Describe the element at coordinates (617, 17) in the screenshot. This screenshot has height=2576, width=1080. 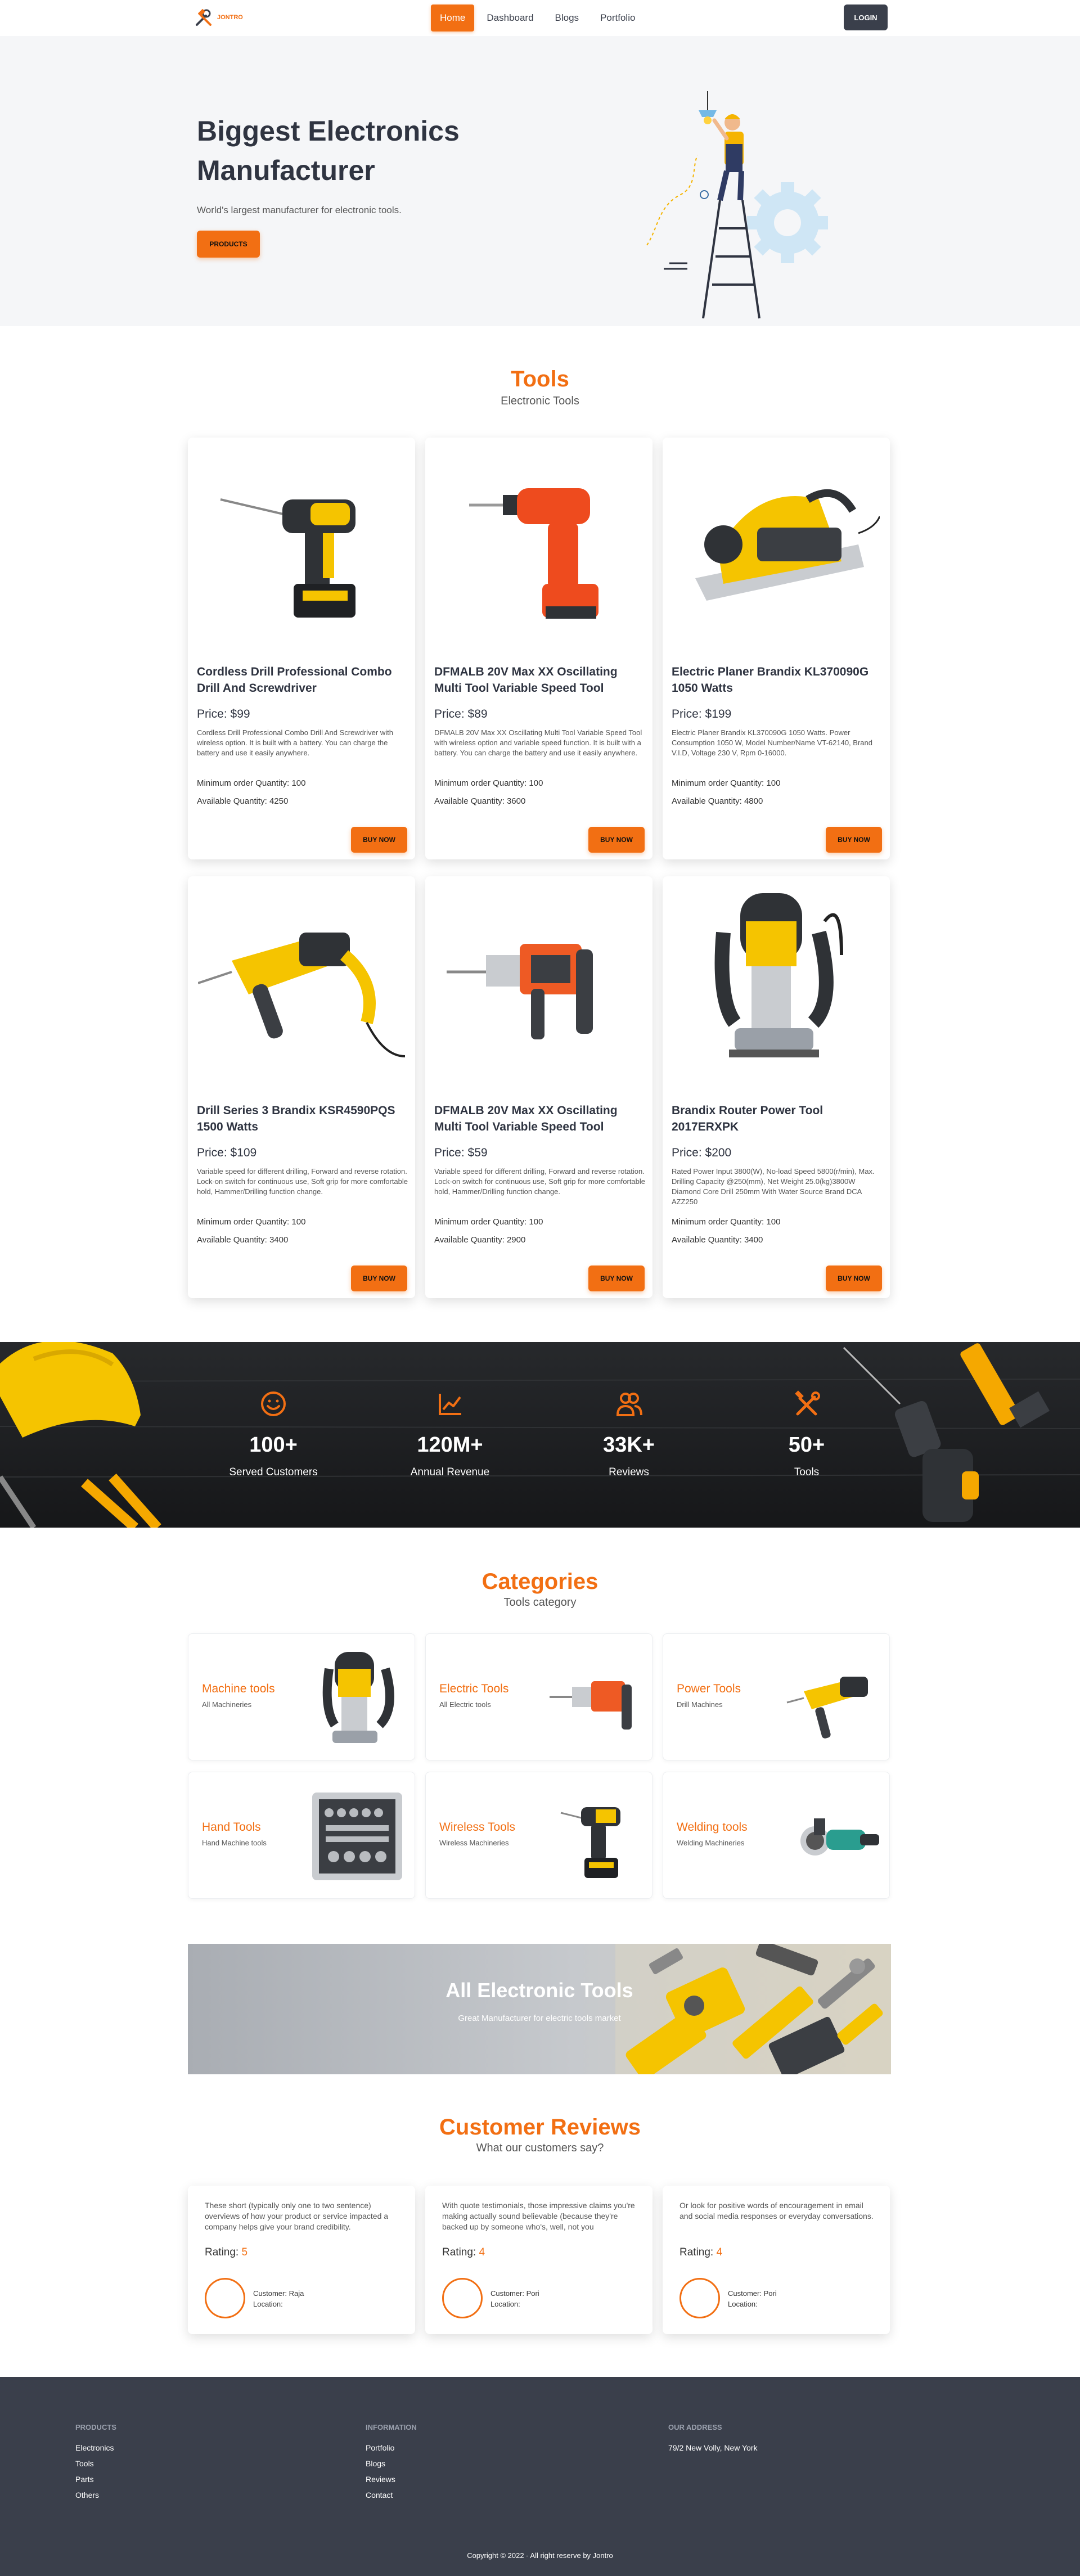
I see `nav-portfolio: Portfolio` at that location.